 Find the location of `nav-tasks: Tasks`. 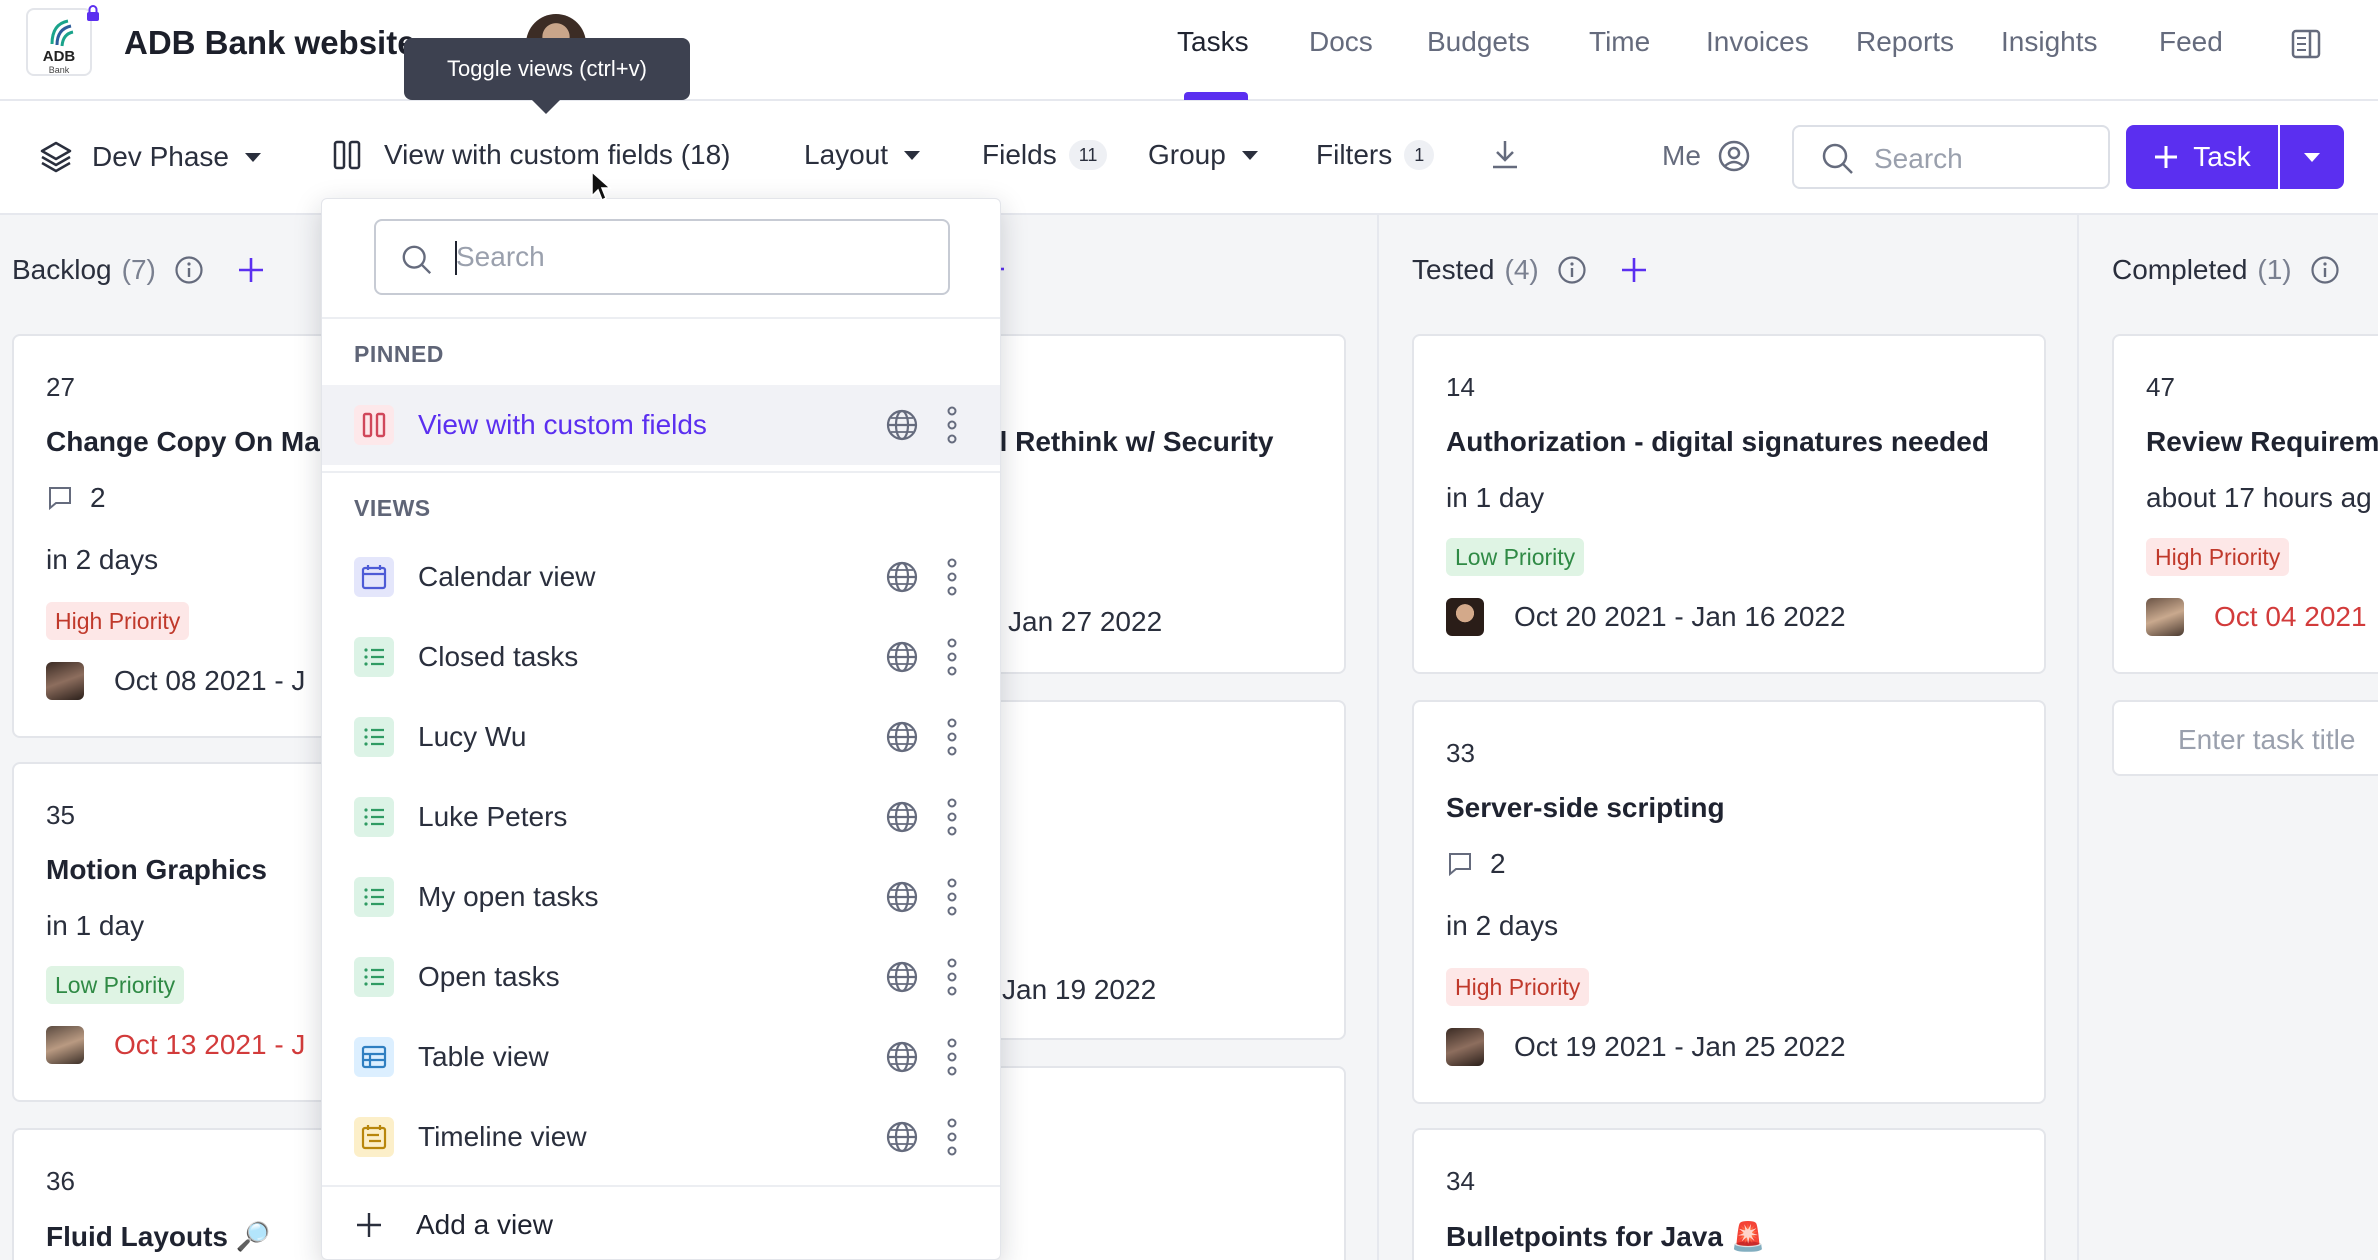

nav-tasks: Tasks is located at coordinates (1213, 42).